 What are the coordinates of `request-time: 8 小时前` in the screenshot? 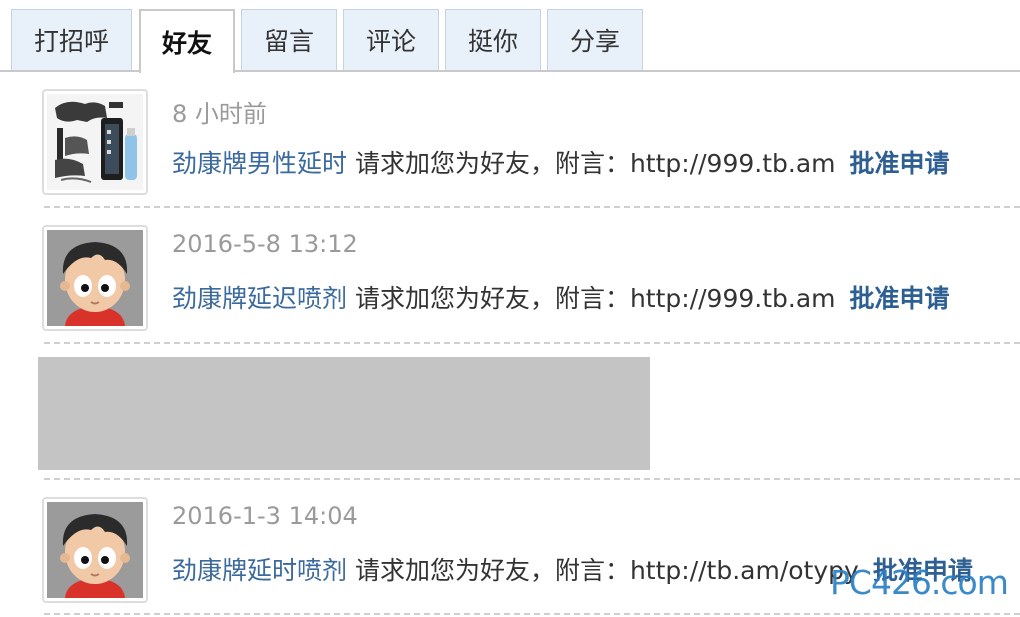 It's located at (219, 114).